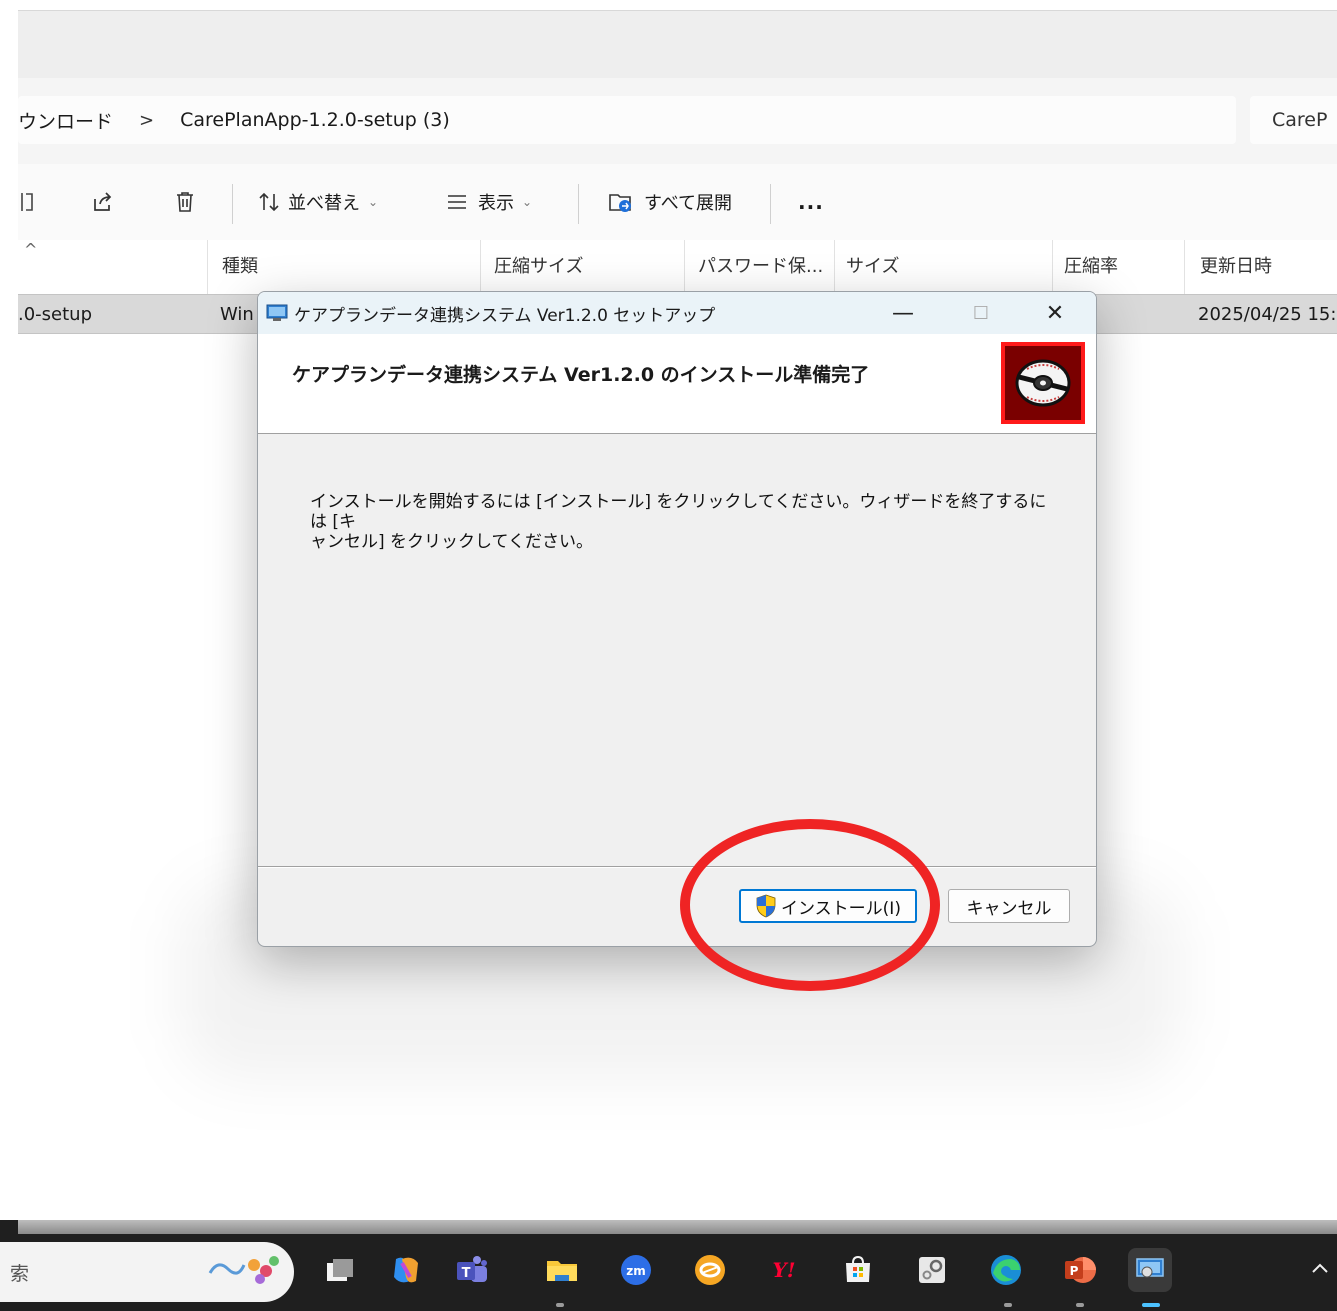  What do you see at coordinates (315, 120) in the screenshot?
I see `breadcrumb-current: CarePlanApp-1.2.0-setup (3)` at bounding box center [315, 120].